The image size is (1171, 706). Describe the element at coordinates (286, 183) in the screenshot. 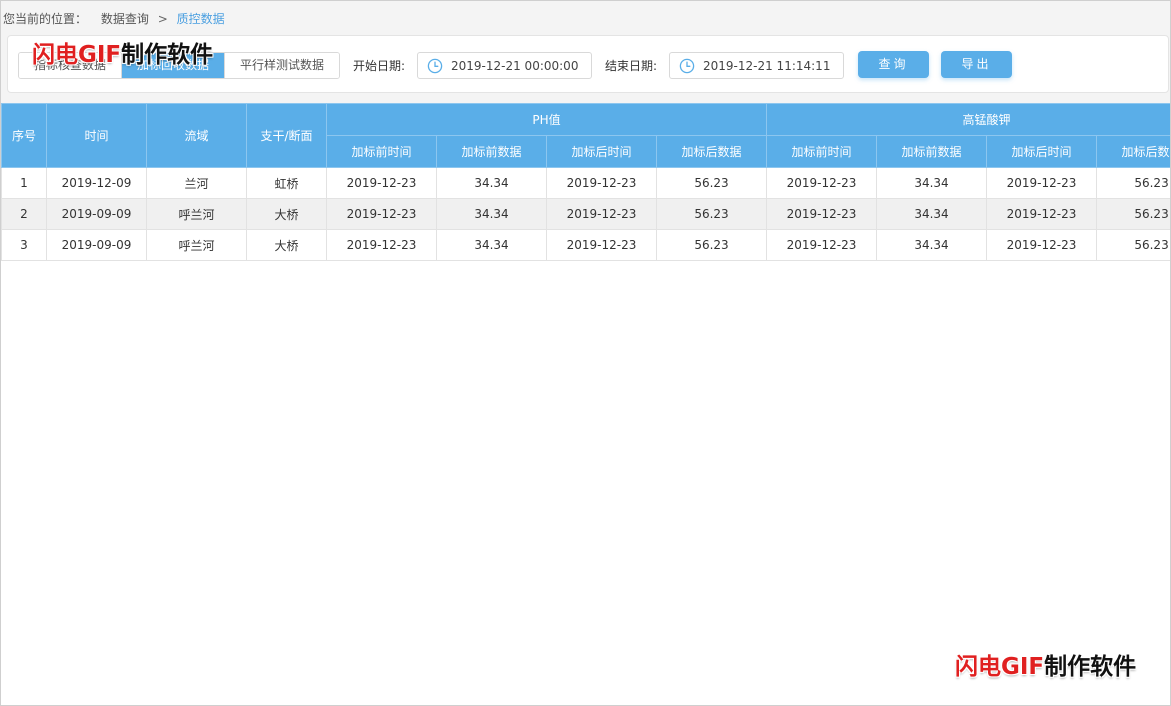

I see `table-cell: 虹桥` at that location.